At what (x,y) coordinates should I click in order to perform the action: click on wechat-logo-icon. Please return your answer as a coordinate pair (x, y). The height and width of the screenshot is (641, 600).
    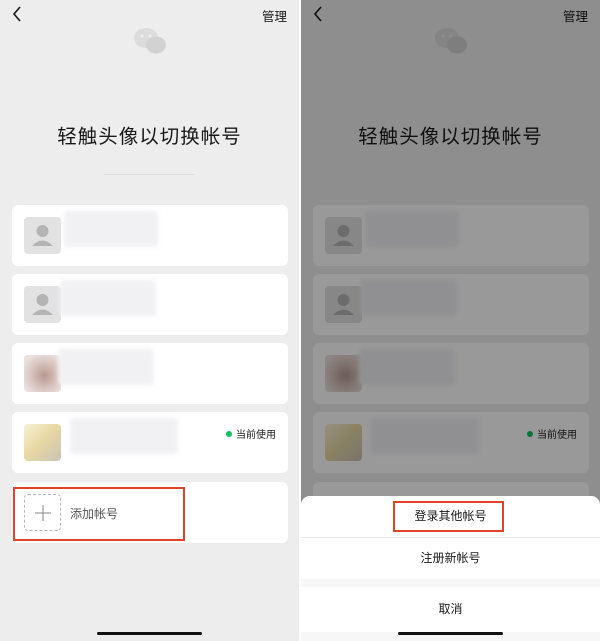
    Looking at the image, I should click on (150, 41).